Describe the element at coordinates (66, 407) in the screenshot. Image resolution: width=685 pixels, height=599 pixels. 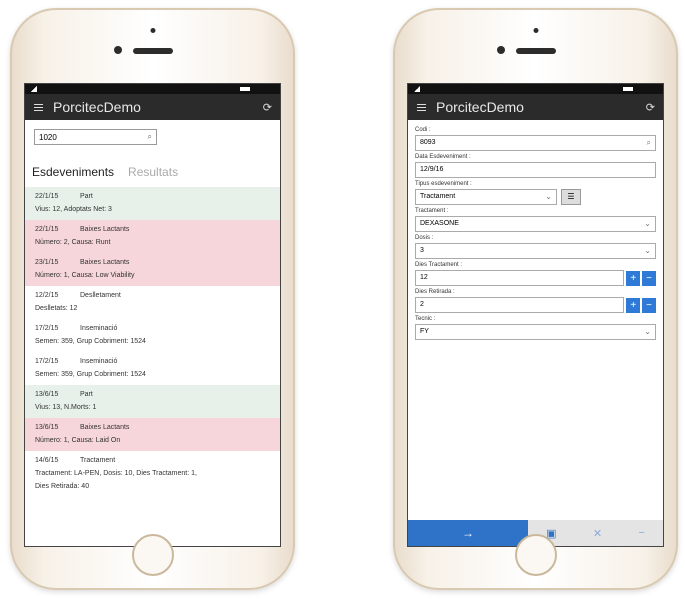
I see `event-detail: Vius: 13, N.Morts: 1` at that location.